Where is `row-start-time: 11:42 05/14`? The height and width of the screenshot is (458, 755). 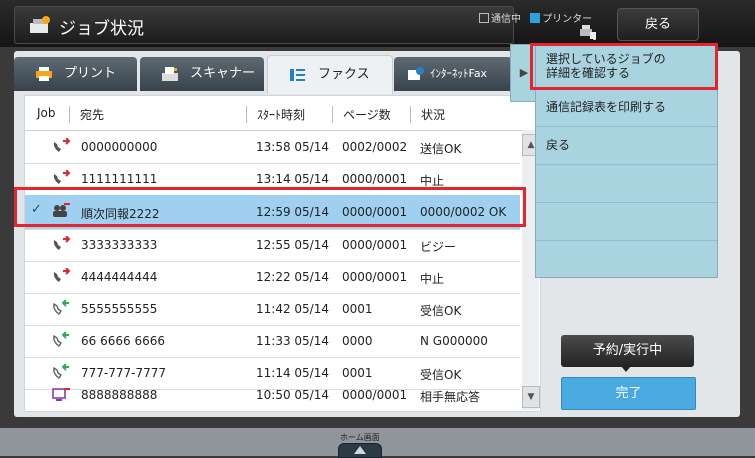 row-start-time: 11:42 05/14 is located at coordinates (292, 309).